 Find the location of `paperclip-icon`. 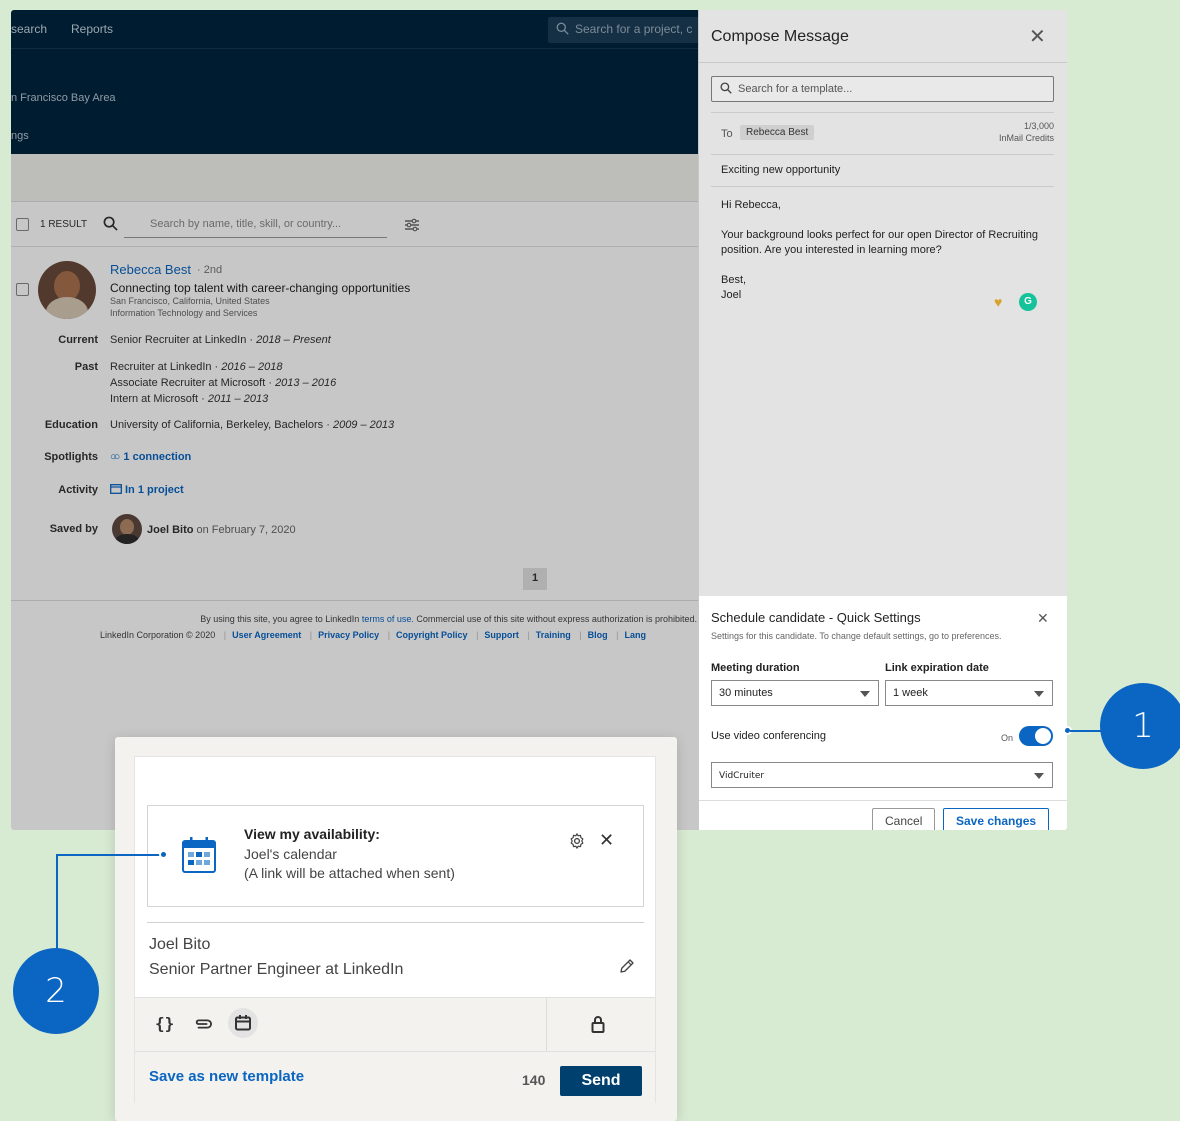

paperclip-icon is located at coordinates (203, 1024).